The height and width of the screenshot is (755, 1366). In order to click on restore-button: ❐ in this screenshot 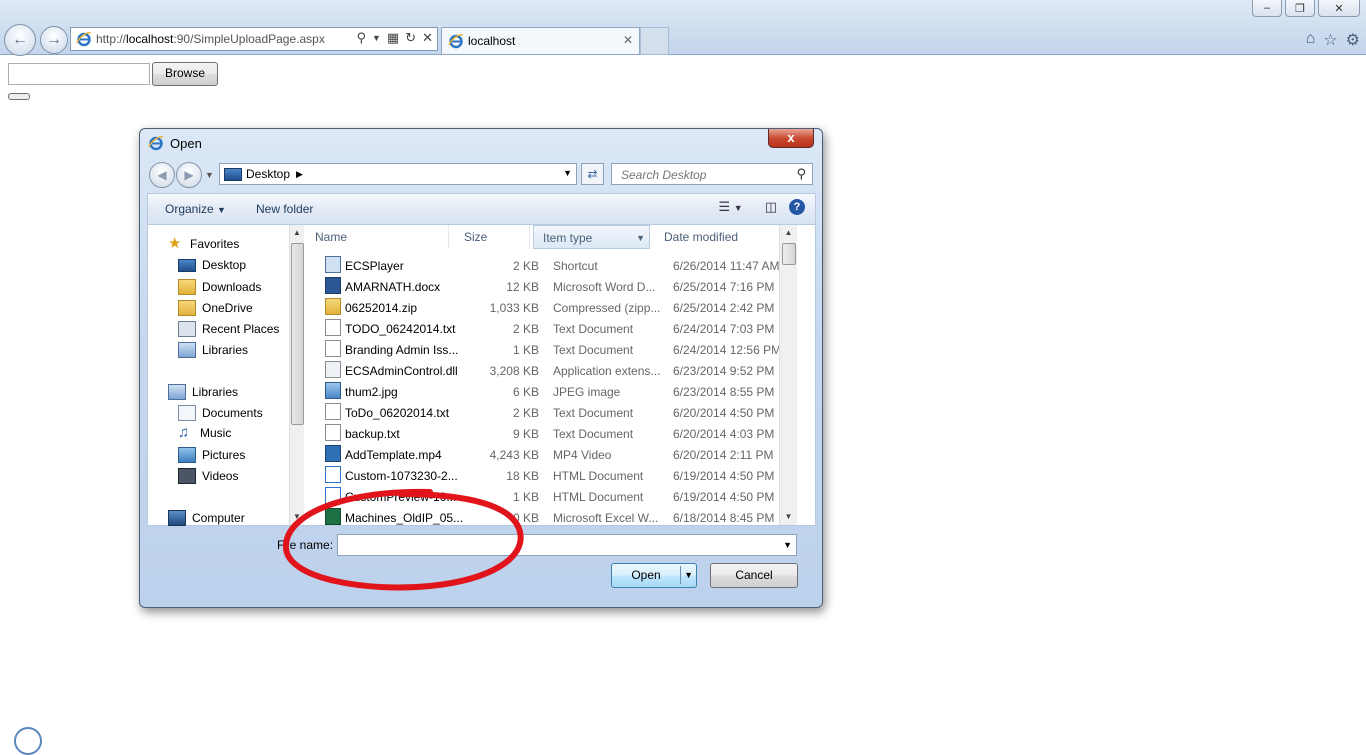, I will do `click(1300, 8)`.